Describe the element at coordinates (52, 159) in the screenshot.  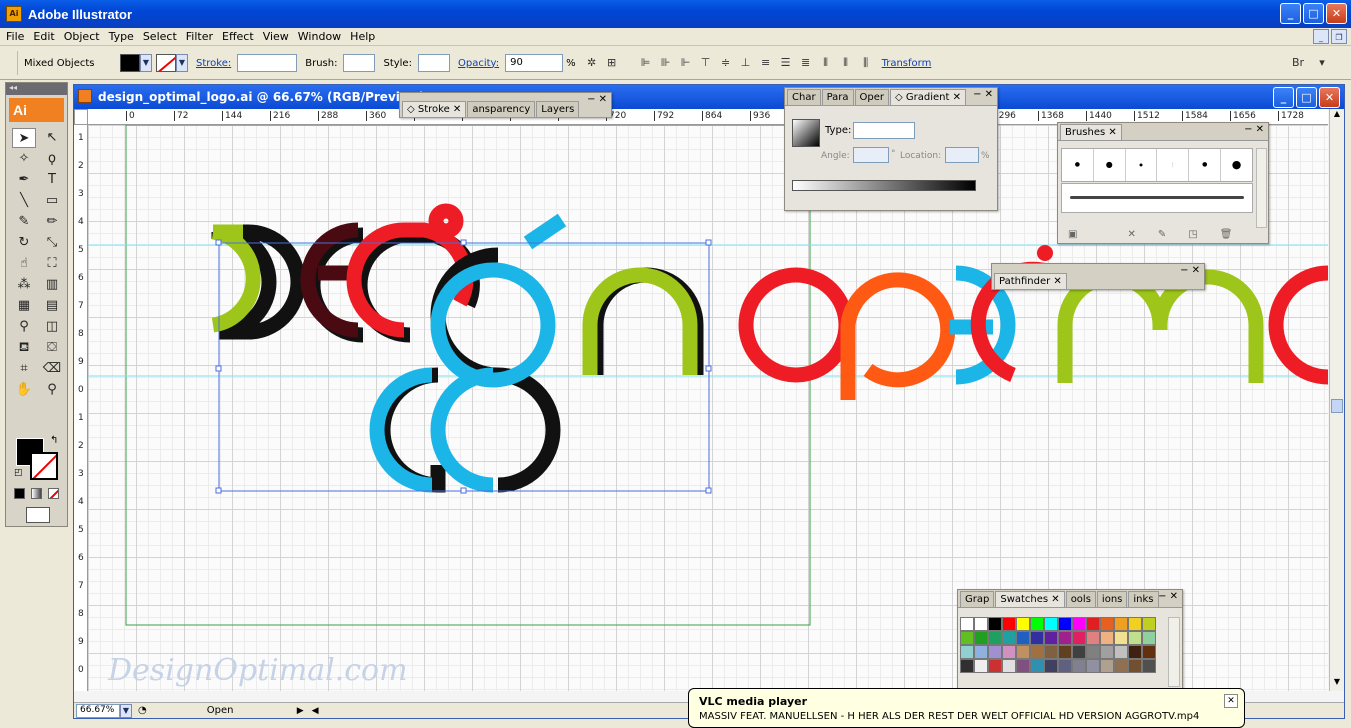
I see `lasso-tool-icon: ϙ` at that location.